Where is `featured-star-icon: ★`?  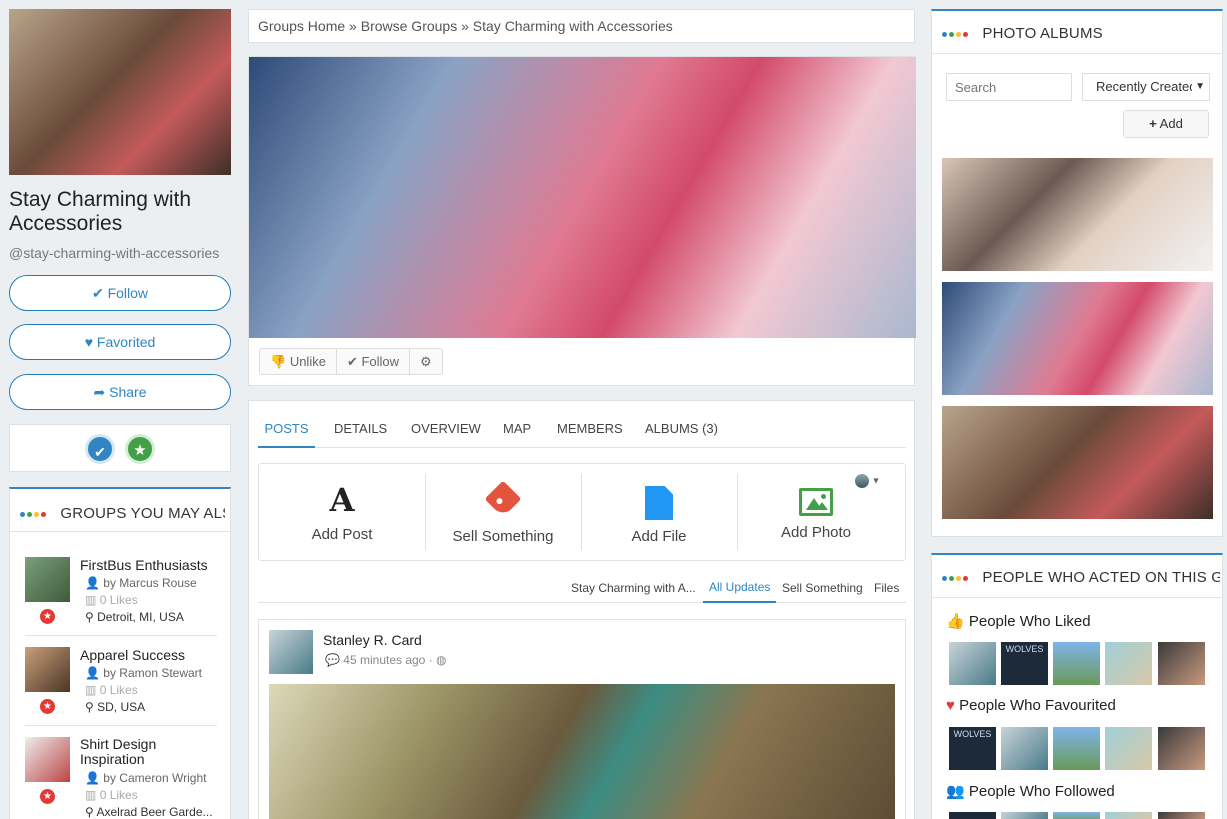
featured-star-icon: ★ is located at coordinates (140, 449).